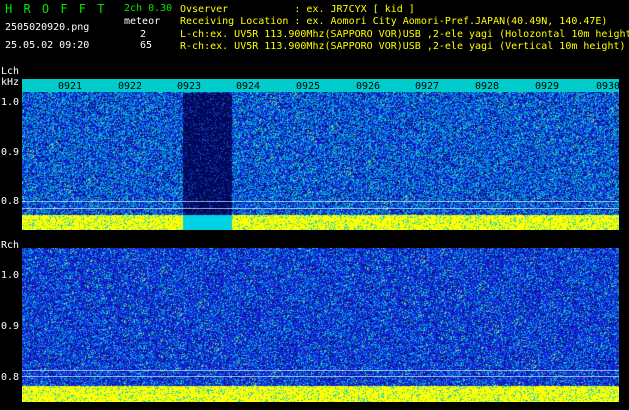  Describe the element at coordinates (47, 27) in the screenshot. I see `filename-label: 2505020920.png` at that location.